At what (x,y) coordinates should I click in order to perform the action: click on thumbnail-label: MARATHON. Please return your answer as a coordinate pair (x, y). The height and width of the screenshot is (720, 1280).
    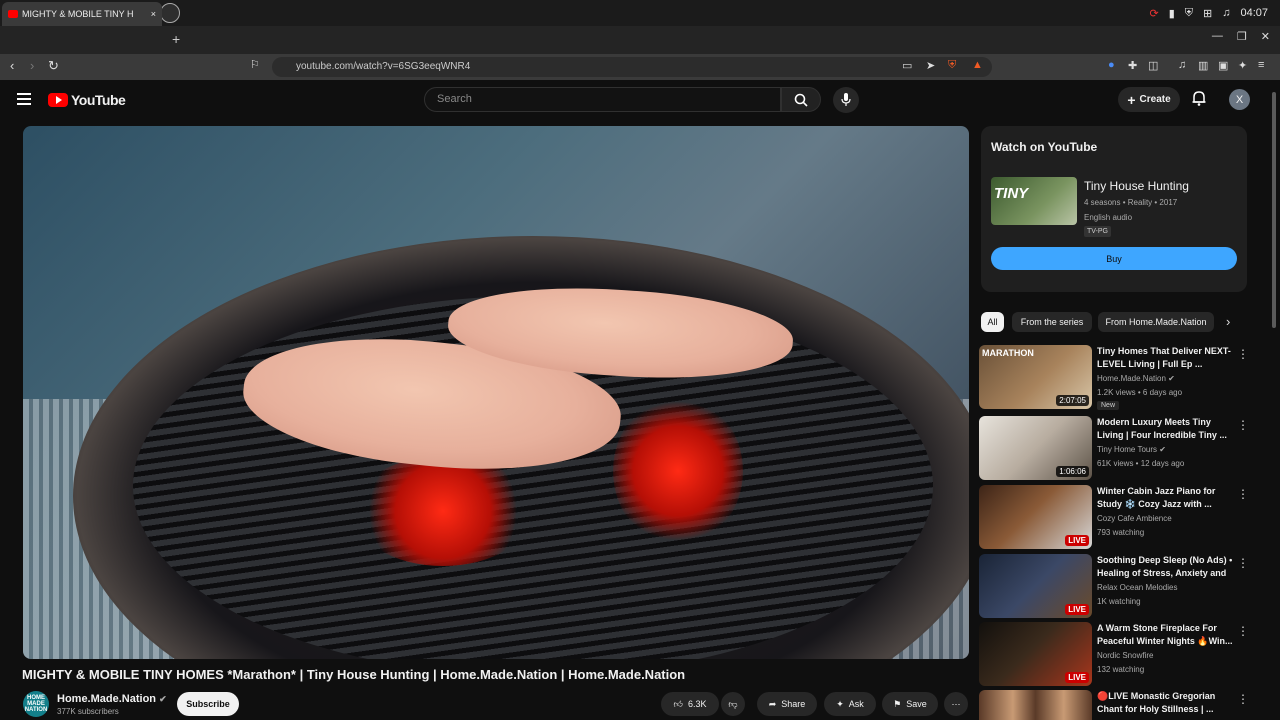
    Looking at the image, I should click on (1008, 353).